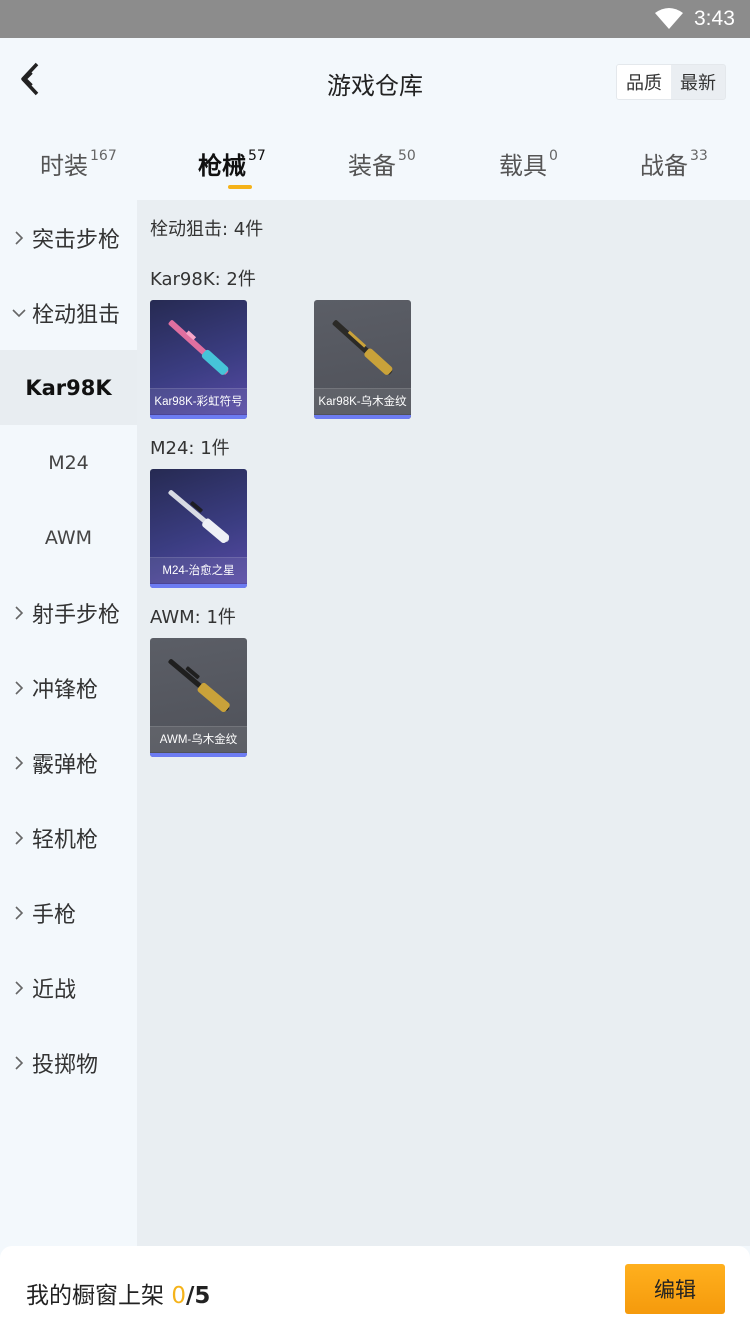 This screenshot has height=1333, width=750. What do you see at coordinates (64, 166) in the screenshot?
I see `tab-label: 时装` at bounding box center [64, 166].